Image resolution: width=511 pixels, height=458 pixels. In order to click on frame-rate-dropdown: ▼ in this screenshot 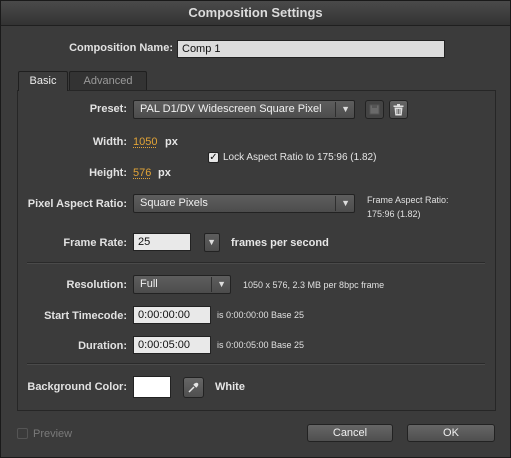, I will do `click(212, 242)`.